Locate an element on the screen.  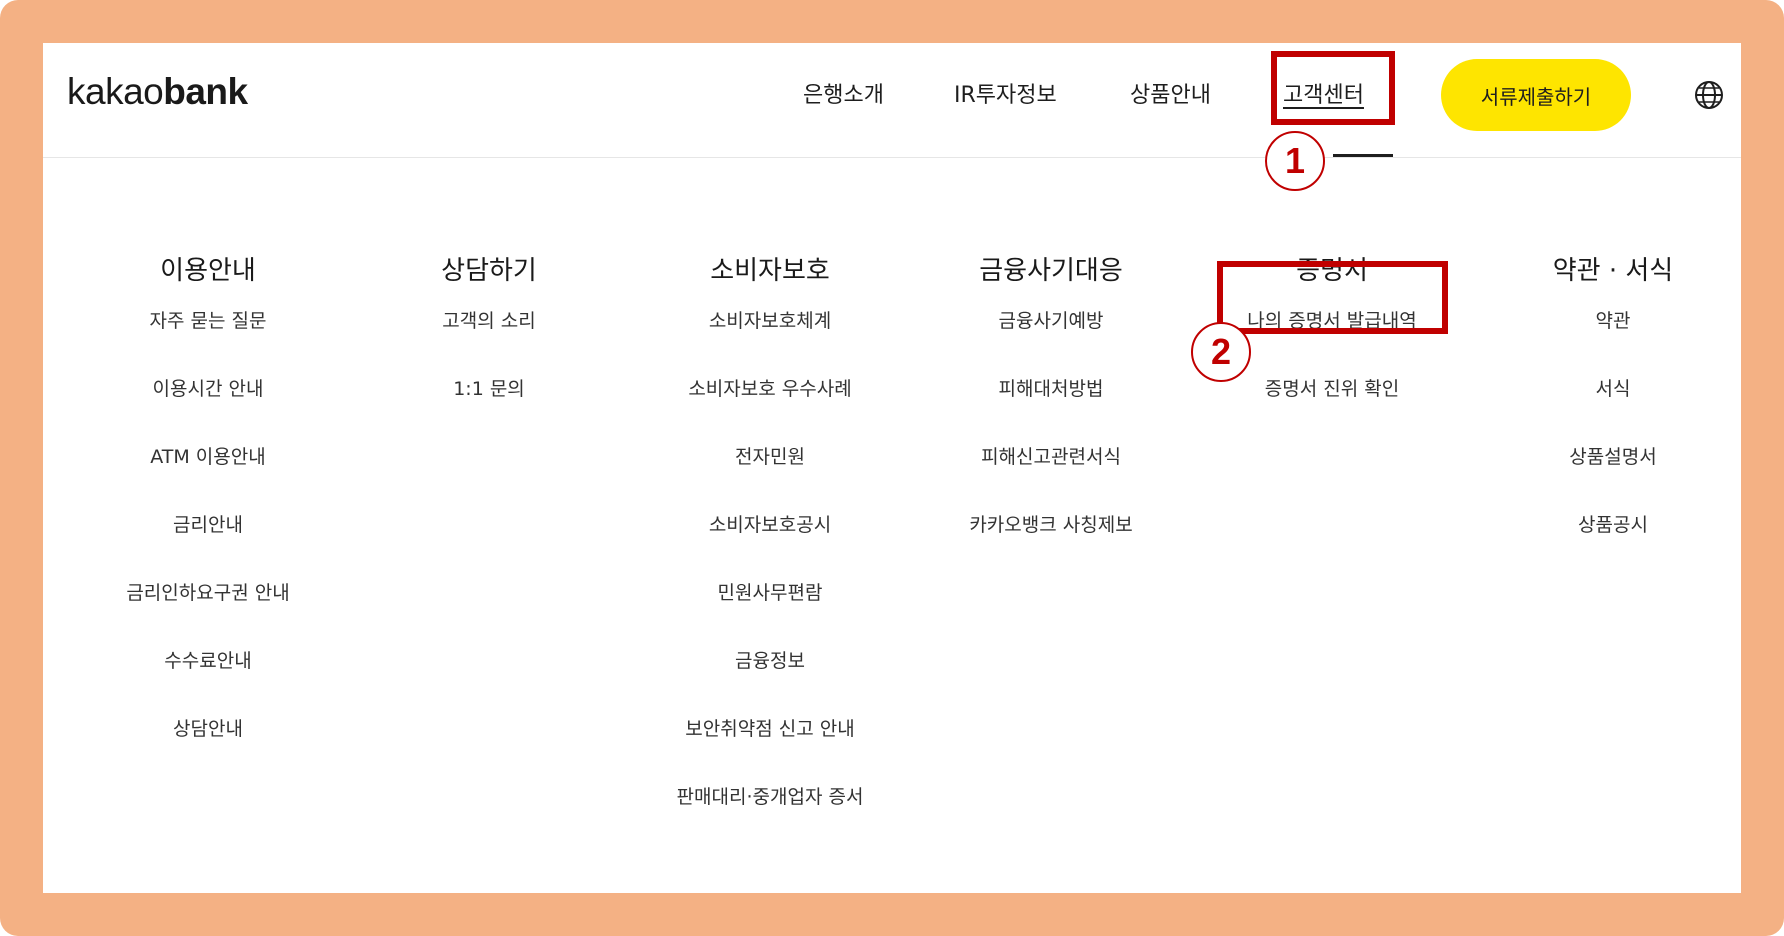
annotation-box-my-certificate-history is located at coordinates (1332, 297).